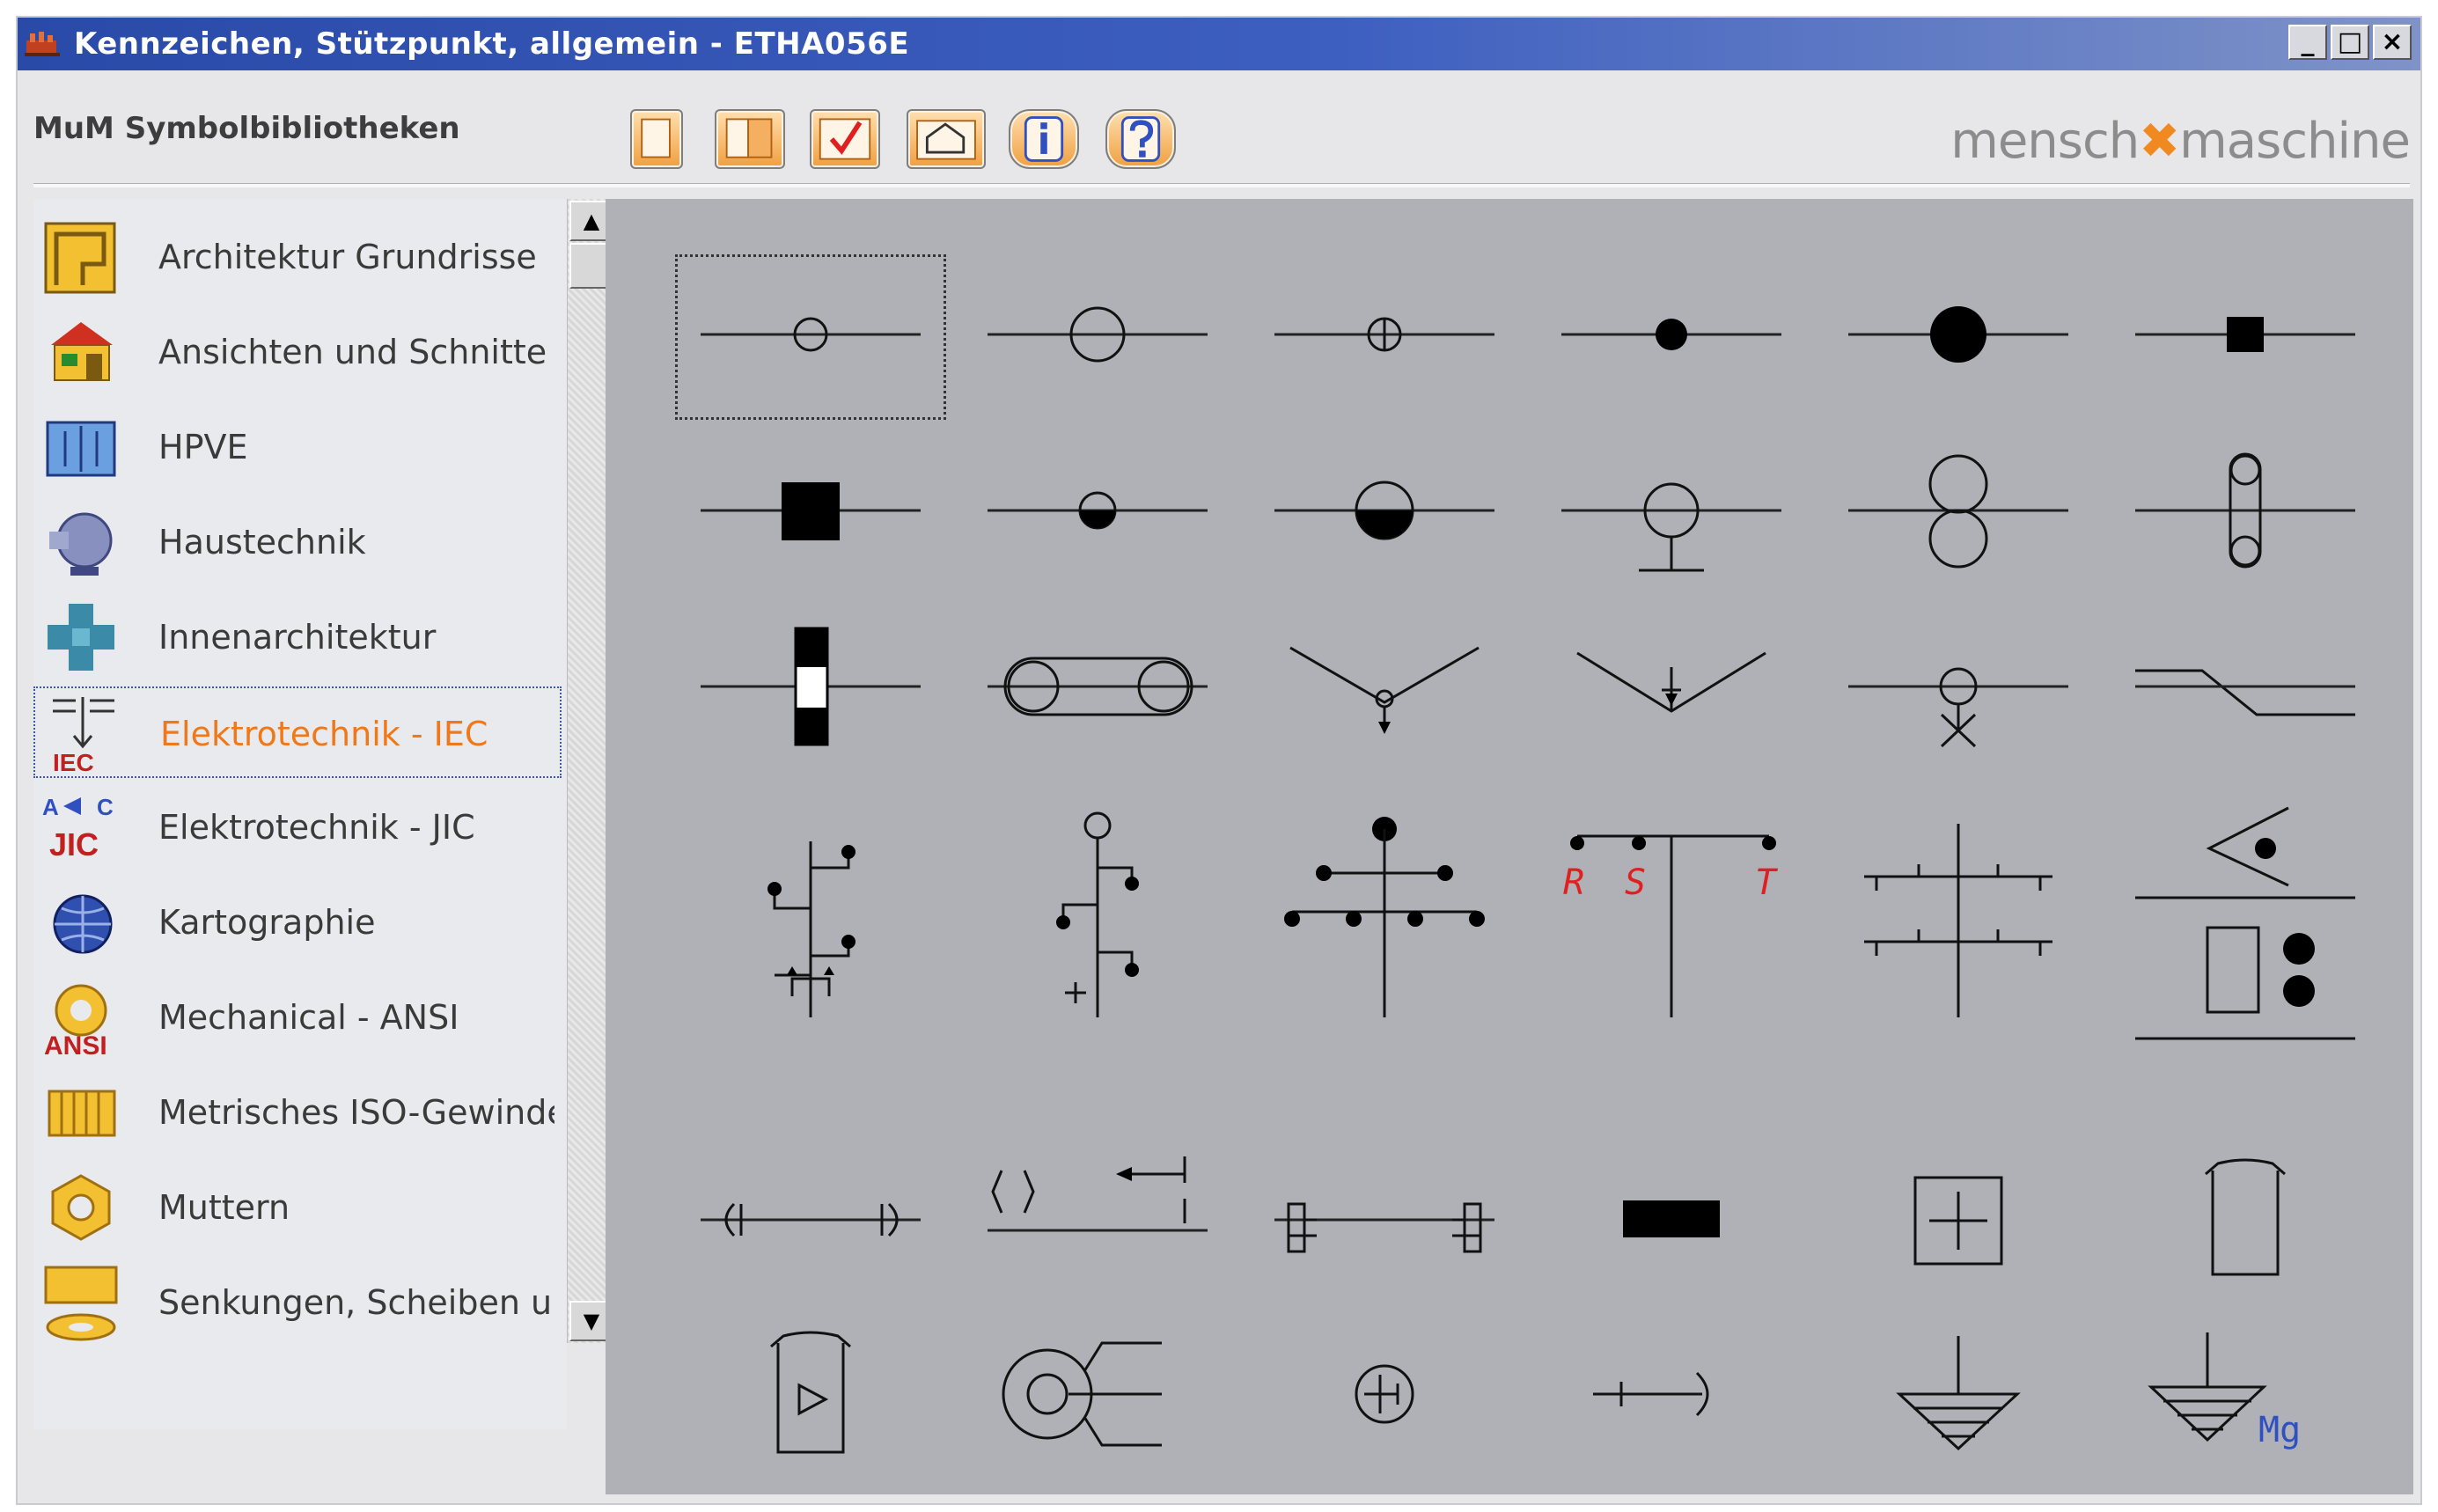  What do you see at coordinates (2245, 1395) in the screenshot?
I see `symbol-cell: Mg` at bounding box center [2245, 1395].